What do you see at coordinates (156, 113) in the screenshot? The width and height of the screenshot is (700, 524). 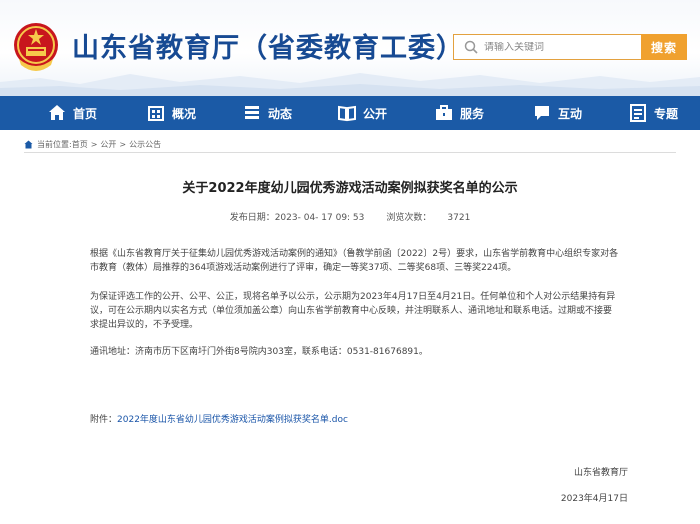 I see `building-icon` at bounding box center [156, 113].